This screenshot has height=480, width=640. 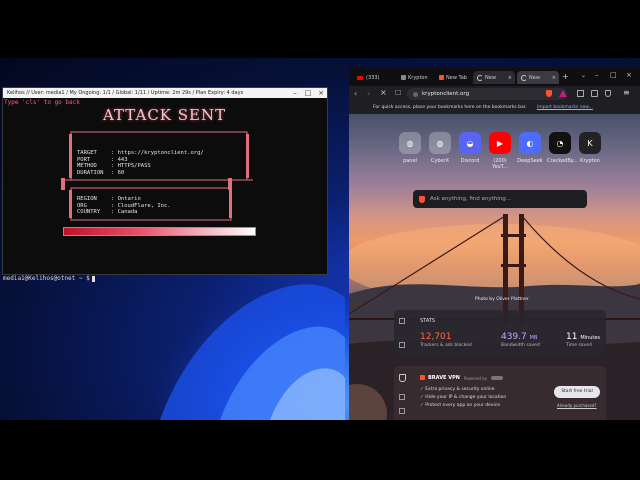 I want to click on stat-value: 11, so click(x=572, y=337).